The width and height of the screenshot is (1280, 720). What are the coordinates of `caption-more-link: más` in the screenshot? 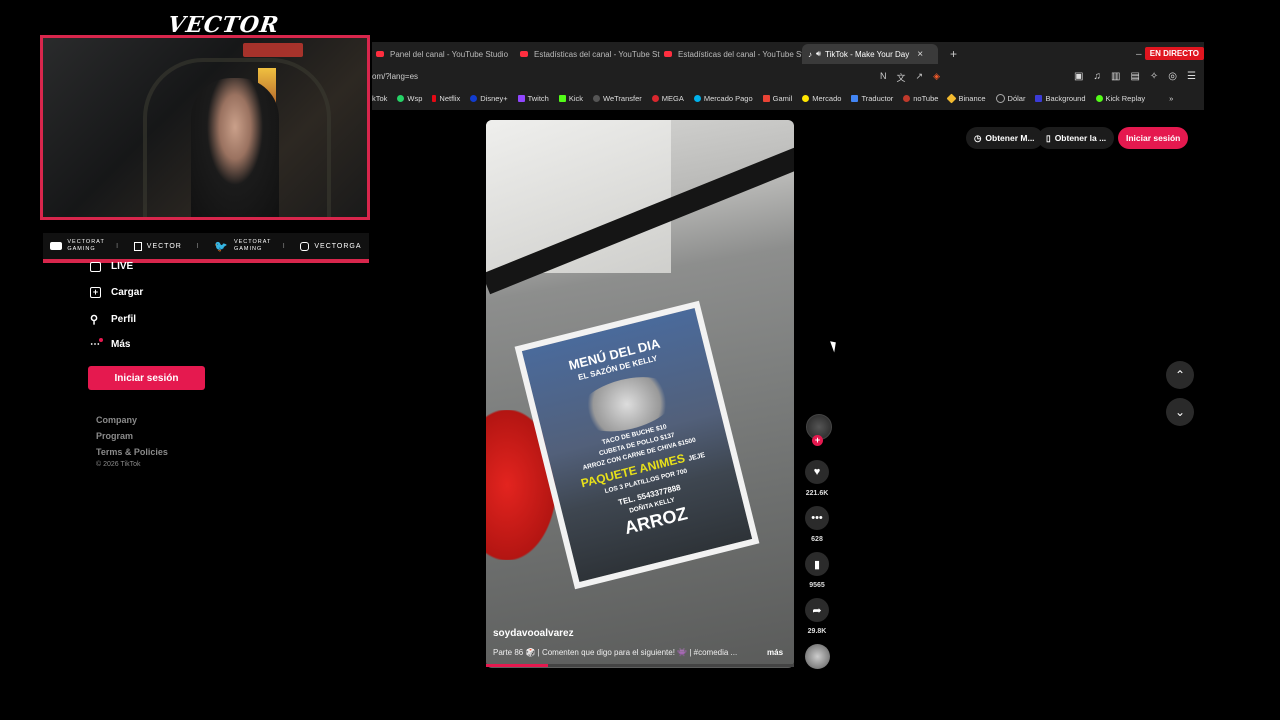 It's located at (775, 652).